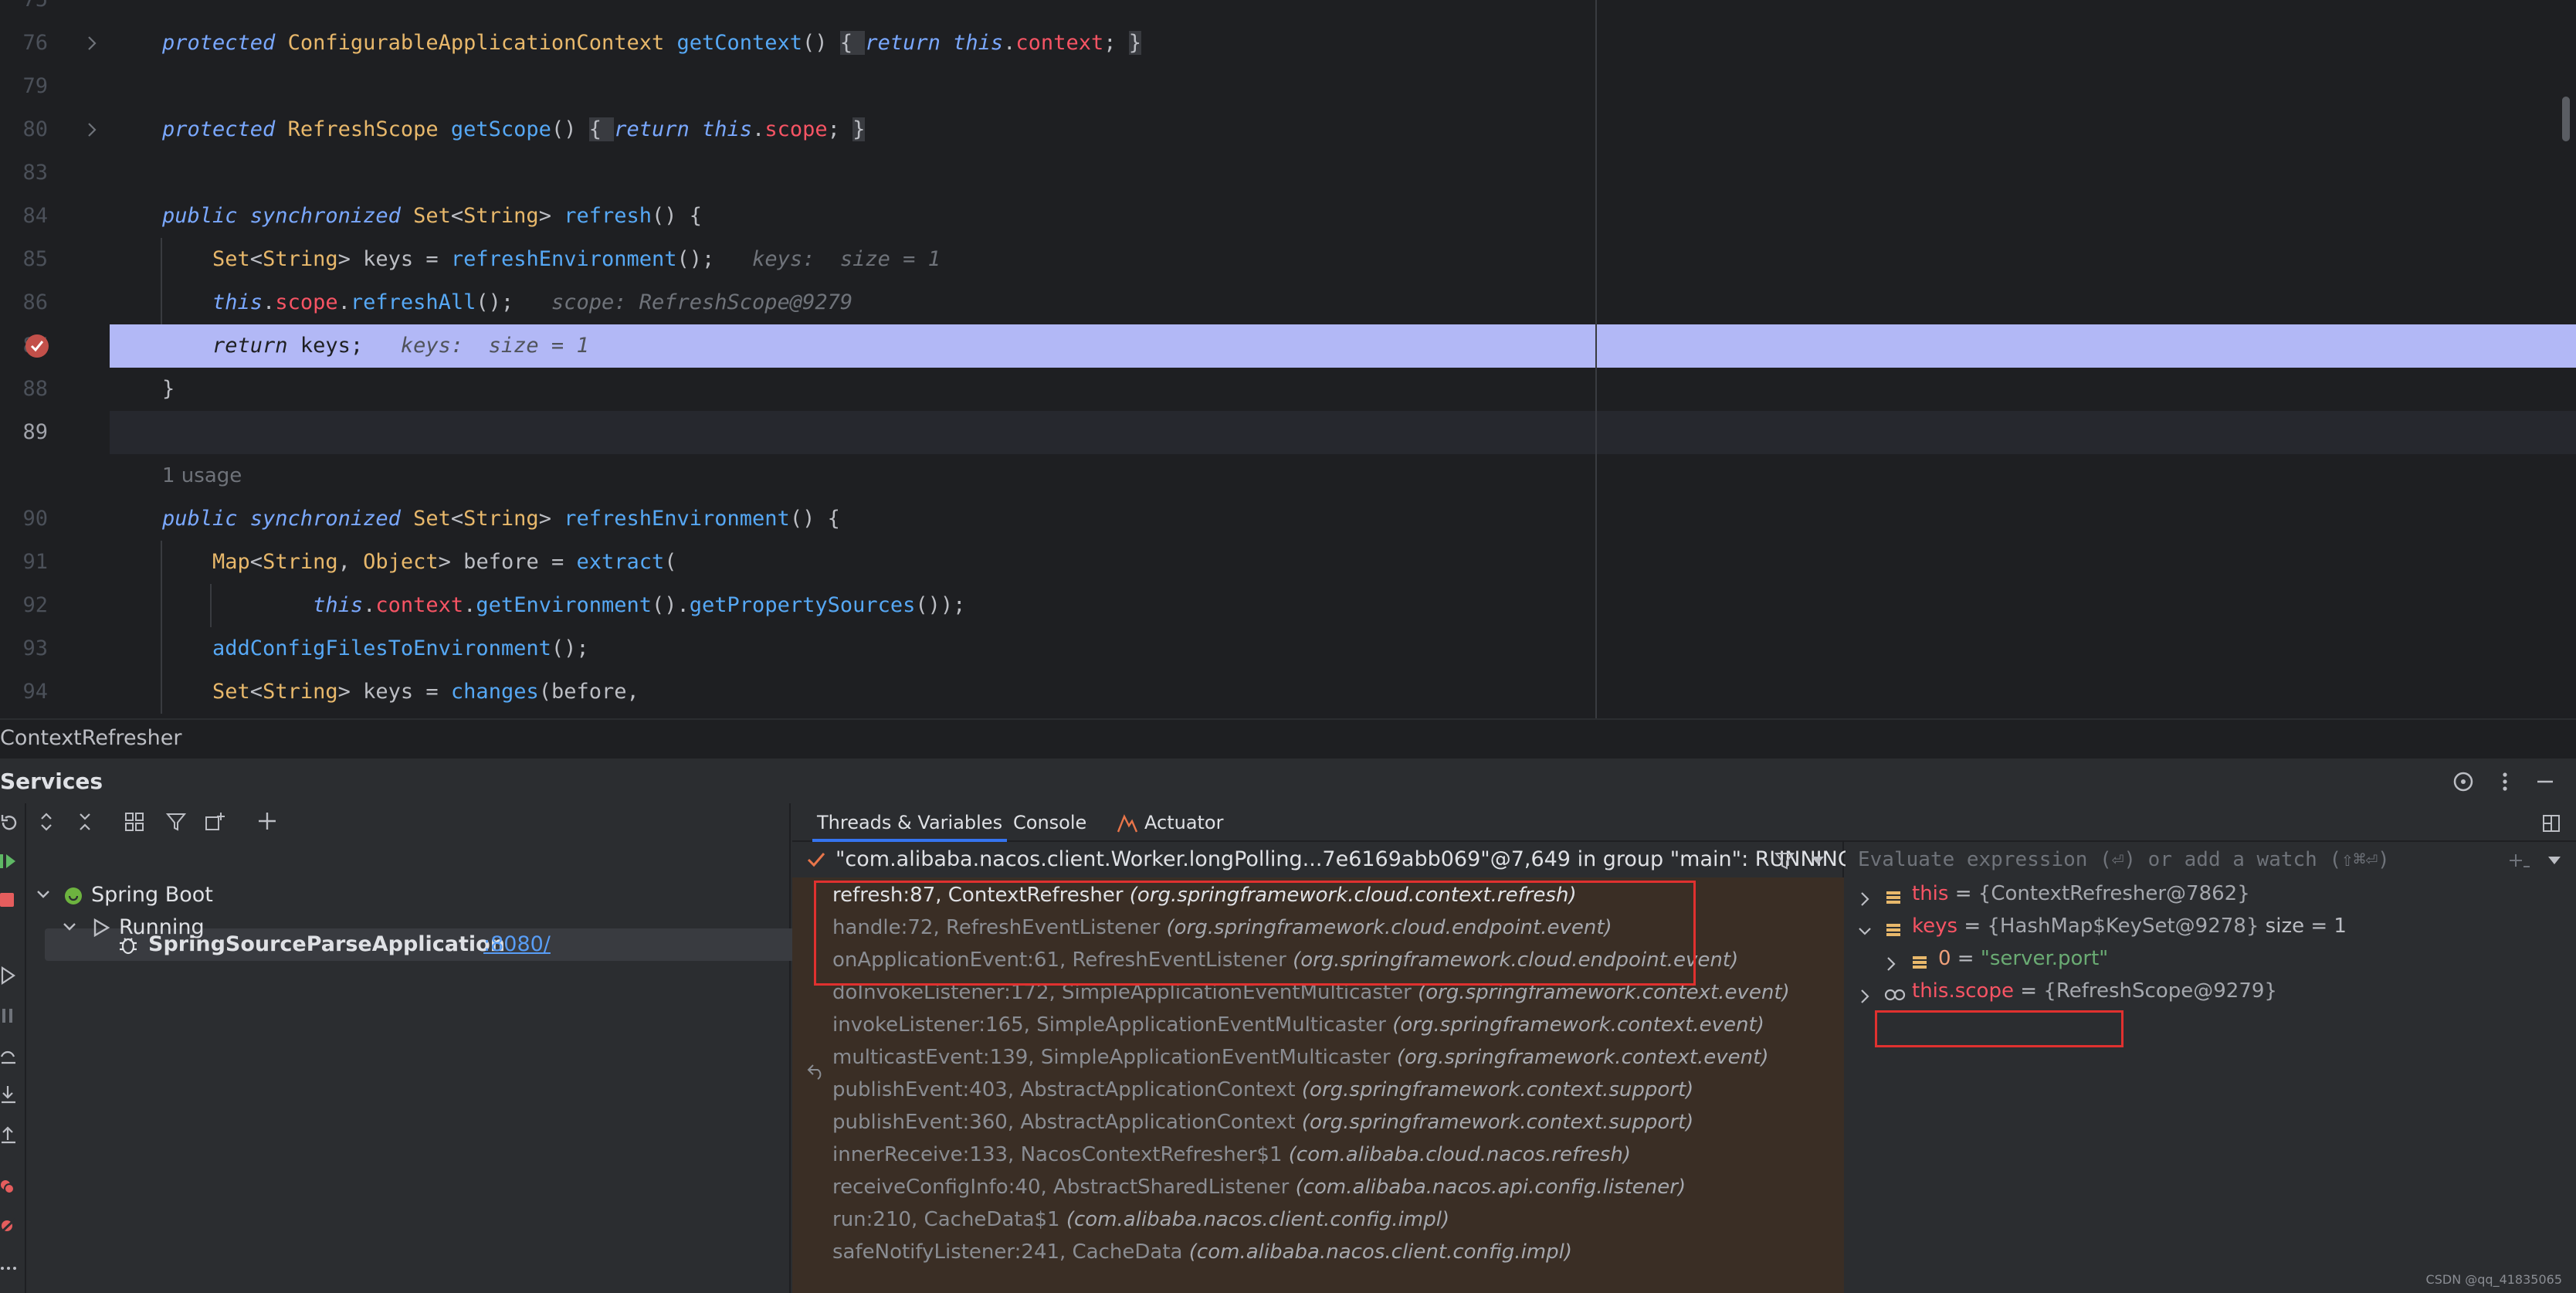 The width and height of the screenshot is (2576, 1293). What do you see at coordinates (796, 129) in the screenshot?
I see `code-token: scope` at bounding box center [796, 129].